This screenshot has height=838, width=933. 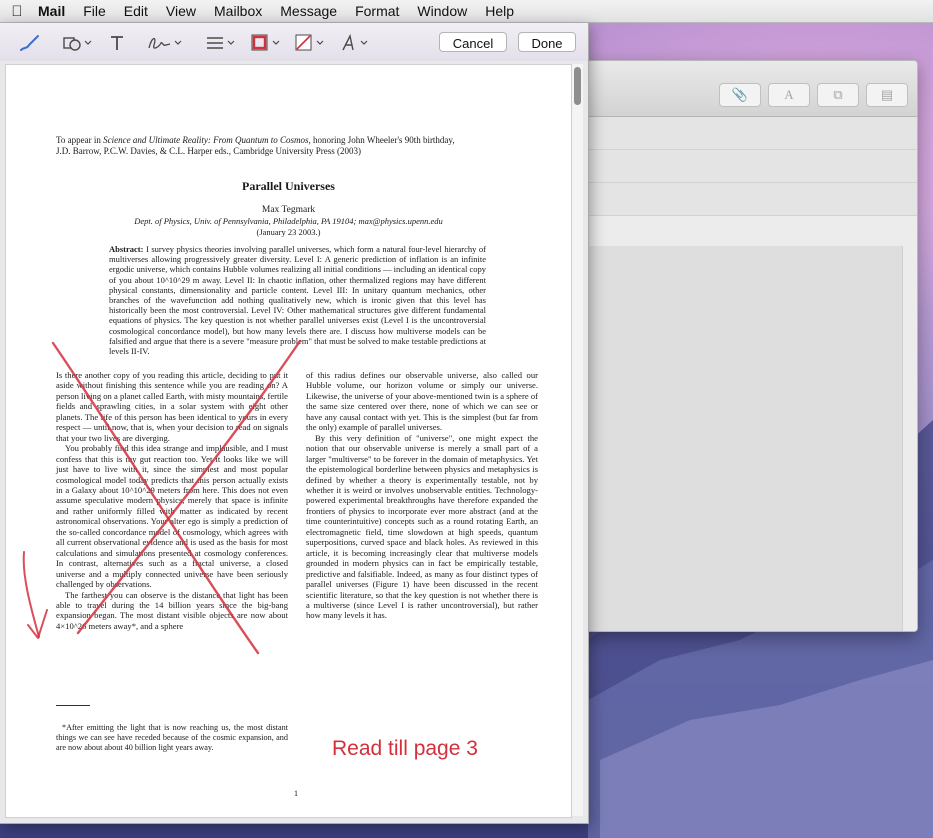 I want to click on compose-titlebar: 📎 A ⧉ ▤, so click(x=739, y=89).